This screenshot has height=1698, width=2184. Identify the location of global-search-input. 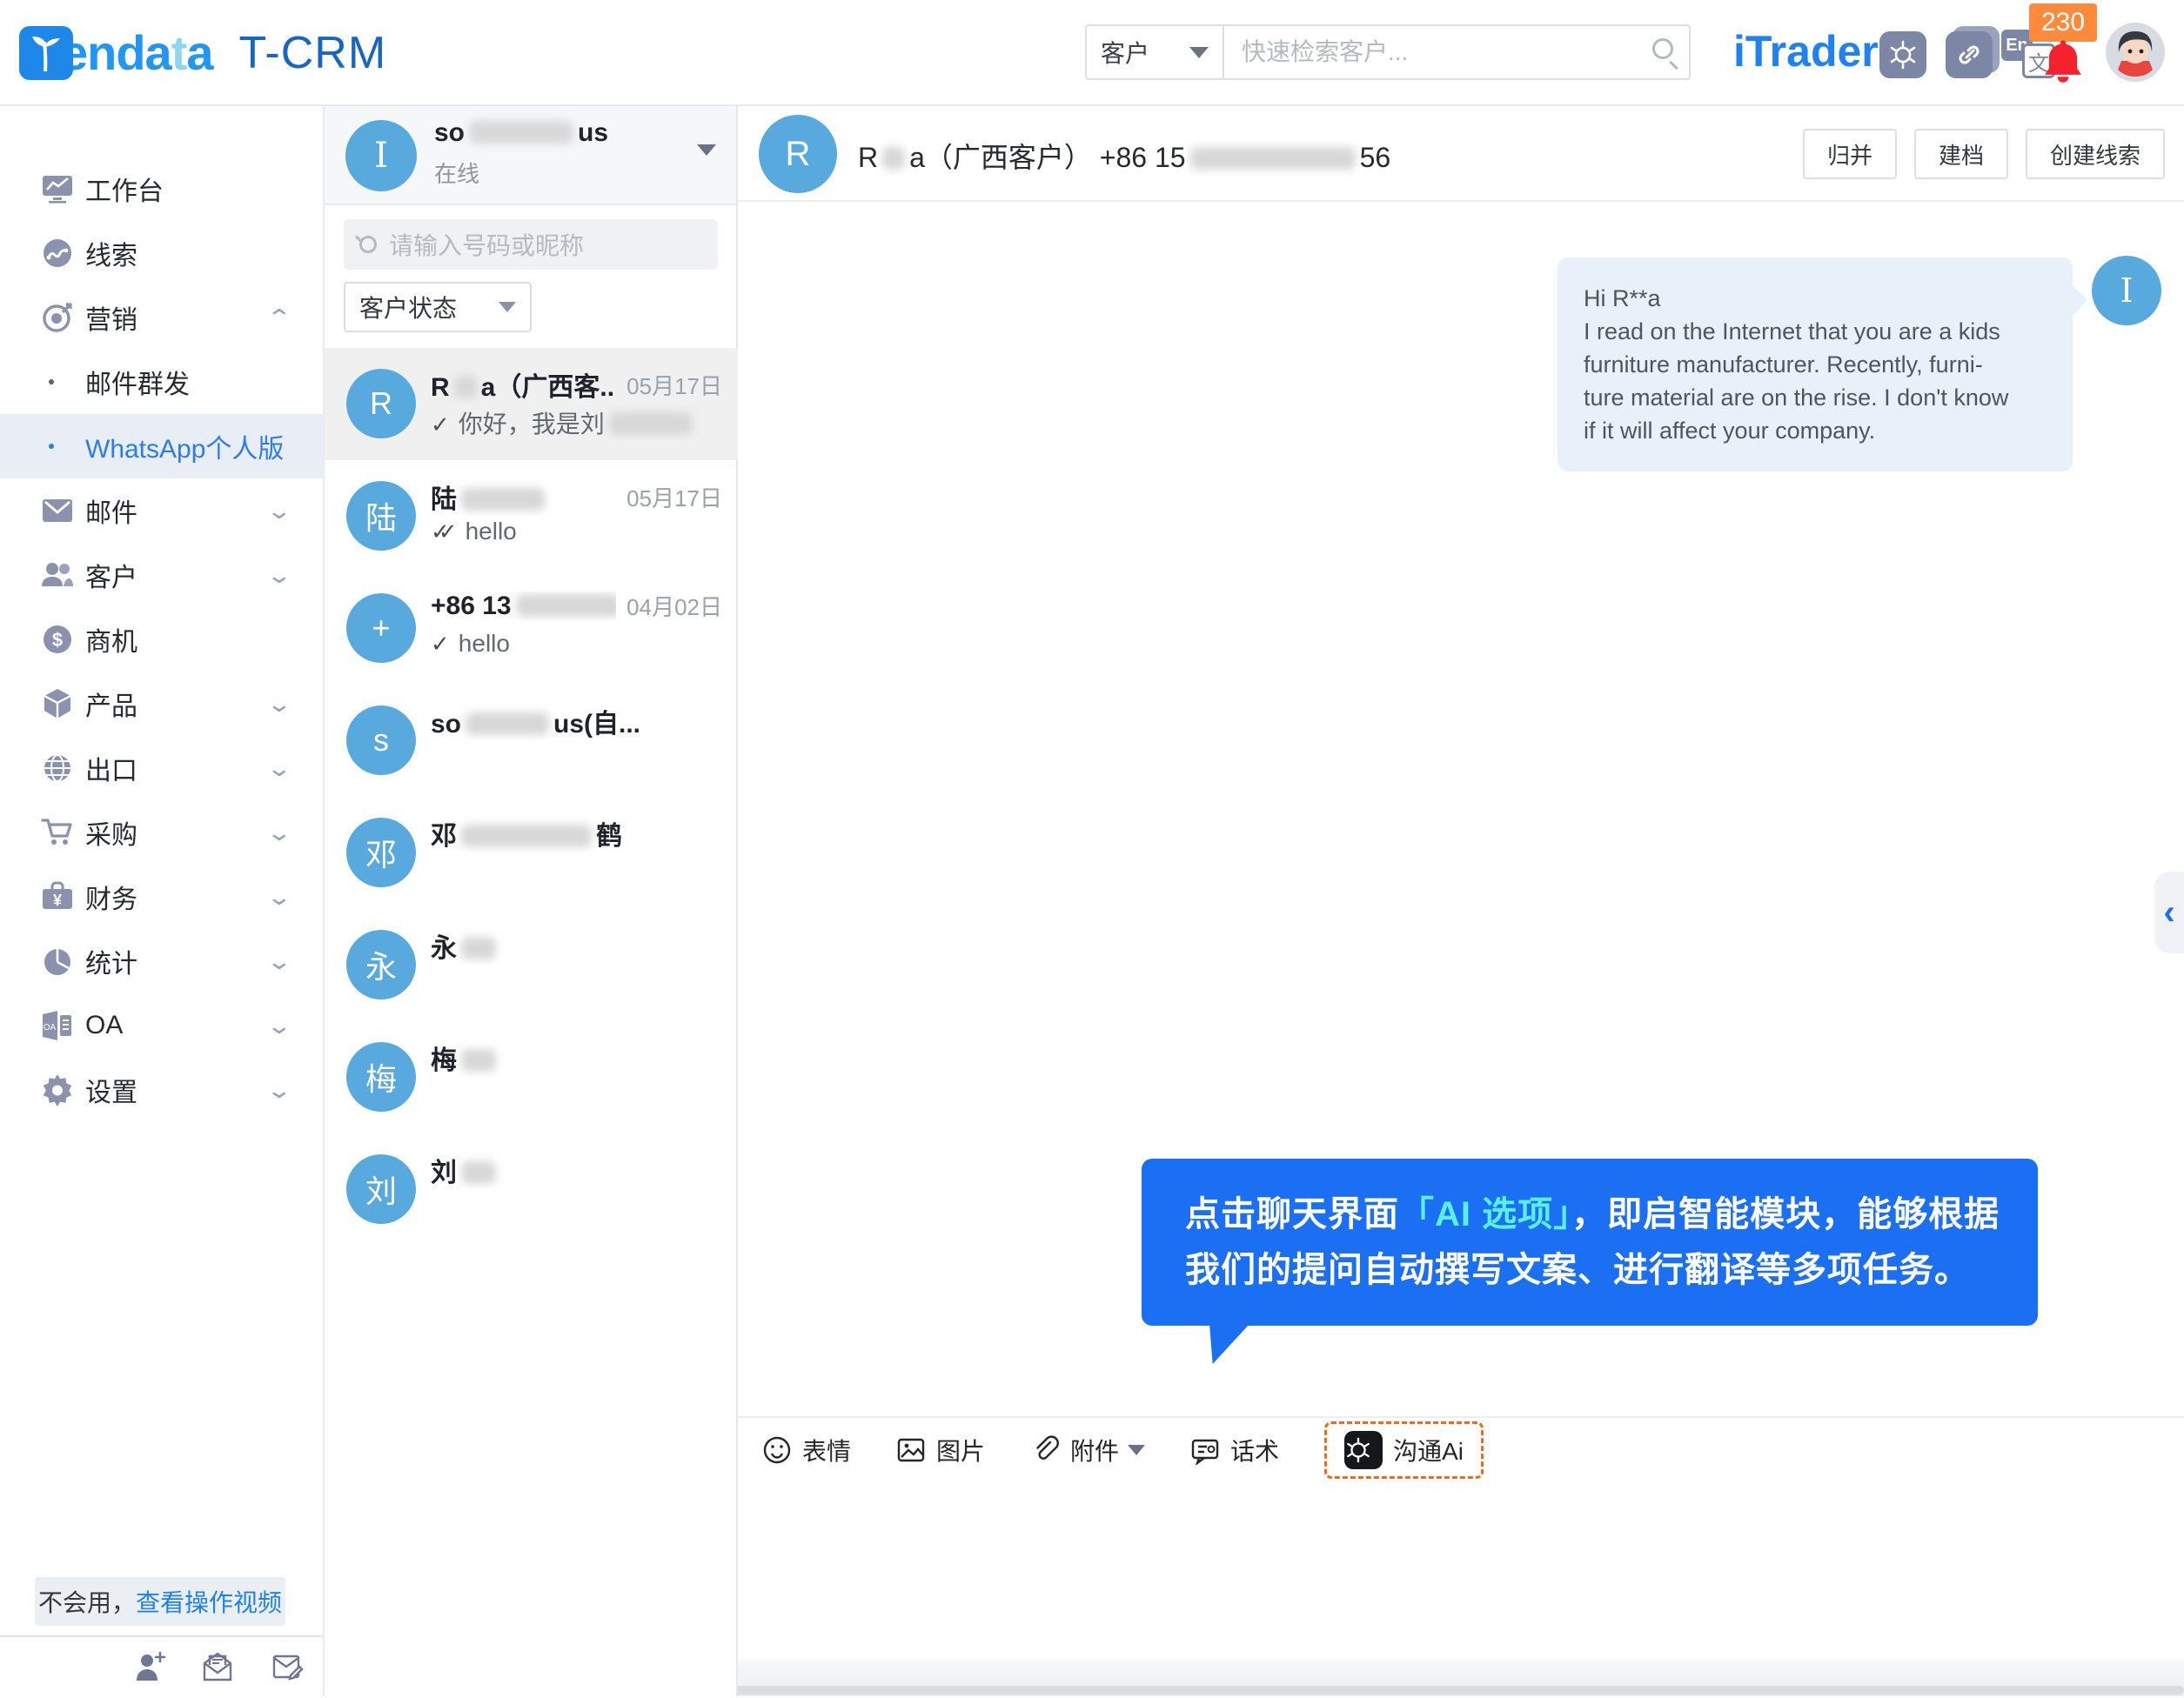
(1456, 52).